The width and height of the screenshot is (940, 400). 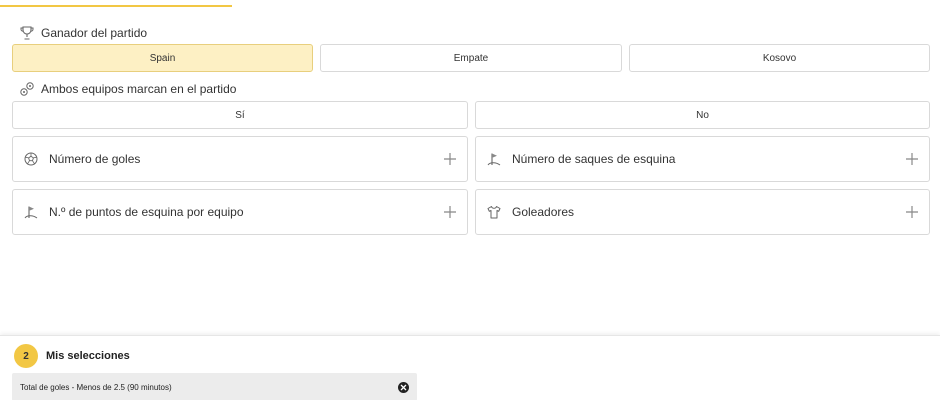 I want to click on market-card-label: Goleadores, so click(x=543, y=212).